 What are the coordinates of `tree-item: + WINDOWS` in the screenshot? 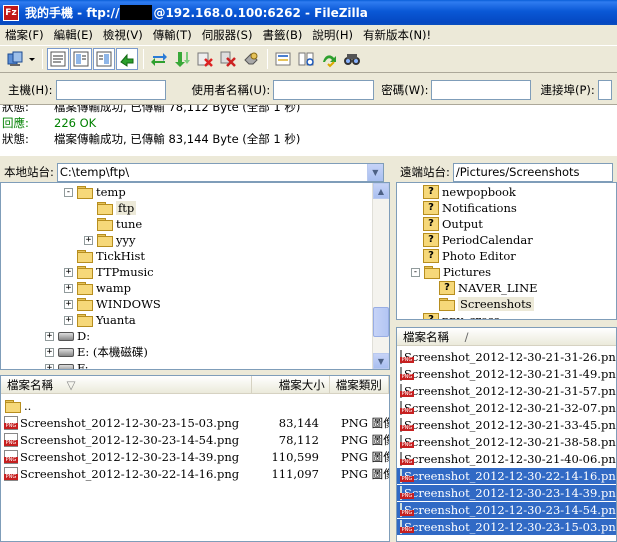 It's located at (112, 304).